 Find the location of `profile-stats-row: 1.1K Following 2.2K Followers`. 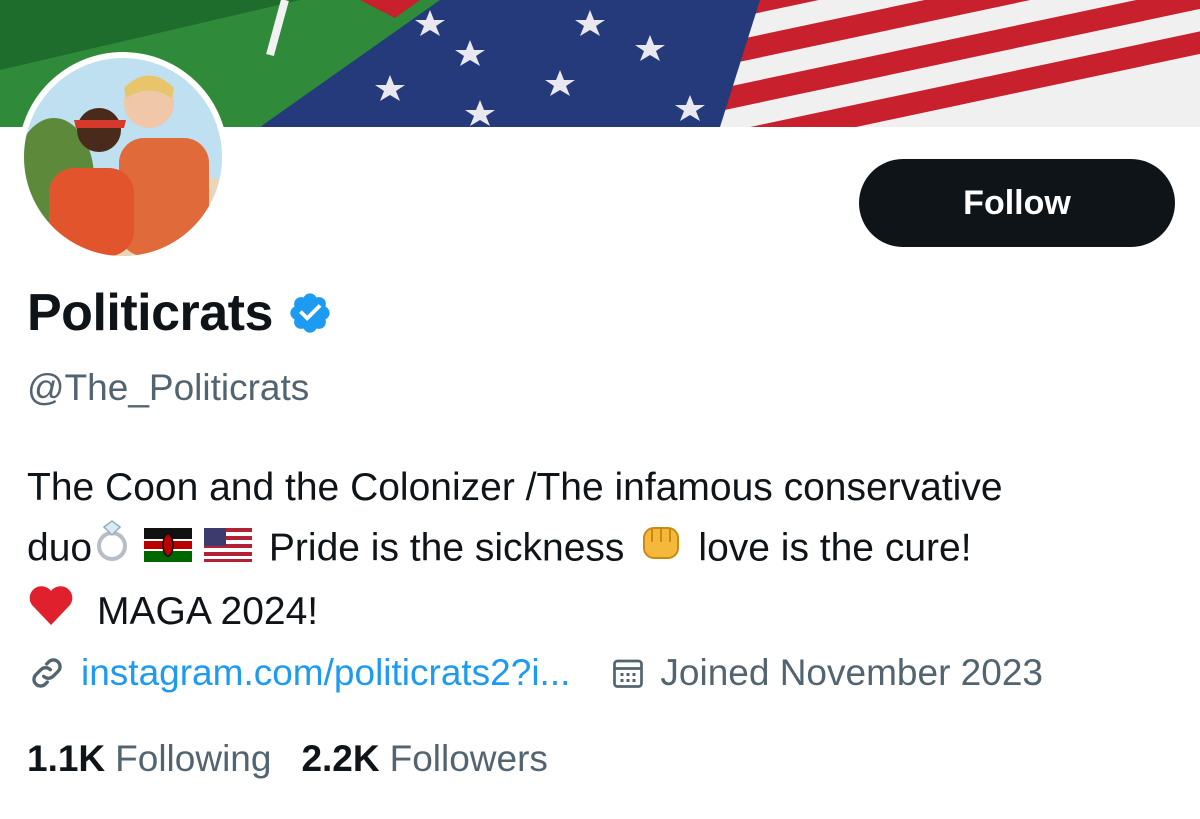

profile-stats-row: 1.1K Following 2.2K Followers is located at coordinates (302, 759).